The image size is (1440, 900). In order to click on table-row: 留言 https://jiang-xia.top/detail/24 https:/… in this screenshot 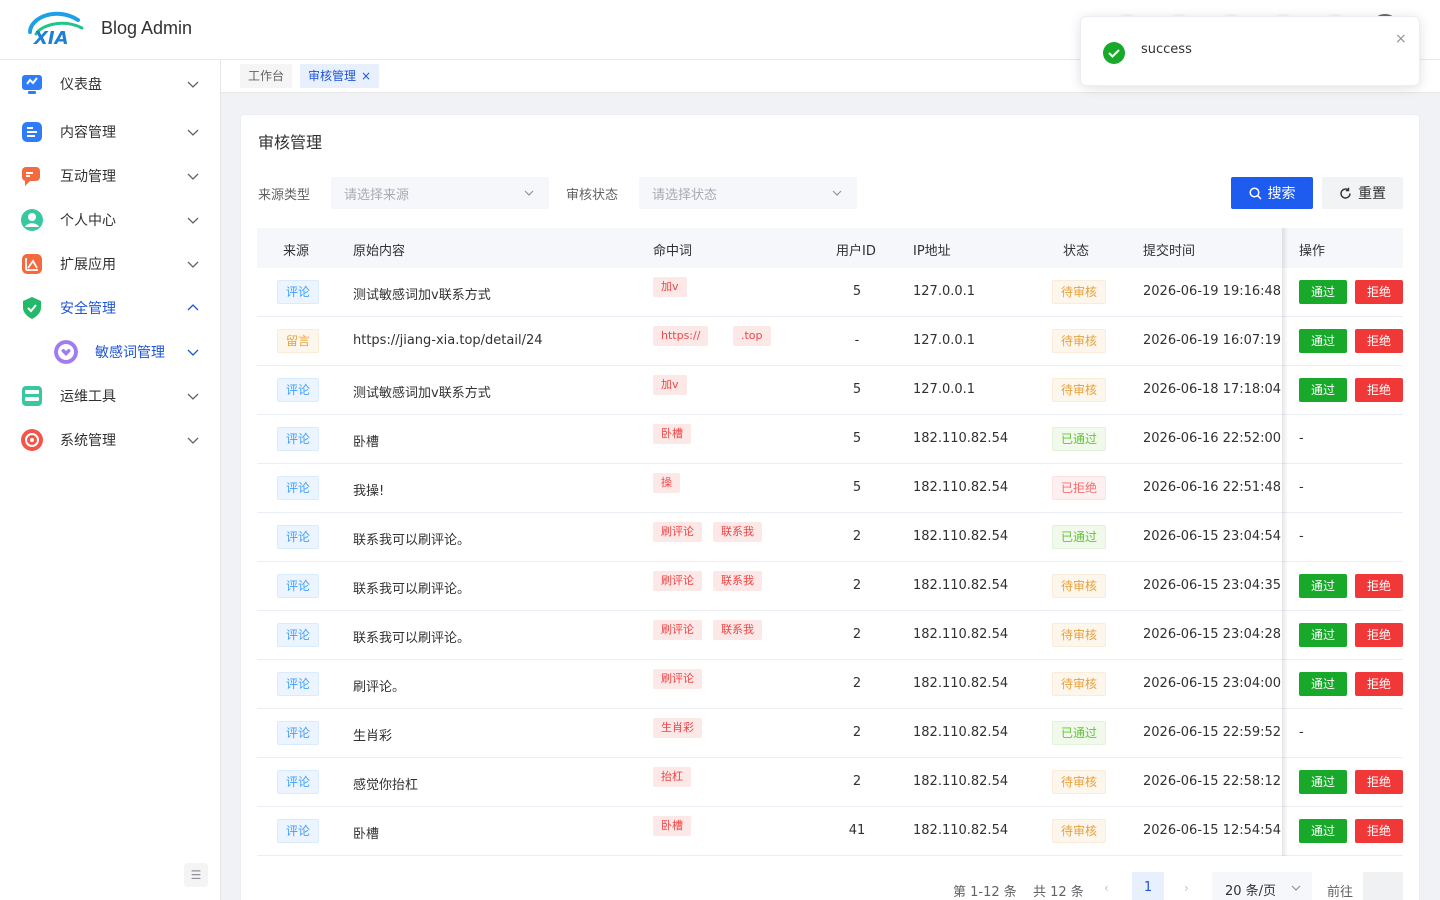, I will do `click(830, 341)`.